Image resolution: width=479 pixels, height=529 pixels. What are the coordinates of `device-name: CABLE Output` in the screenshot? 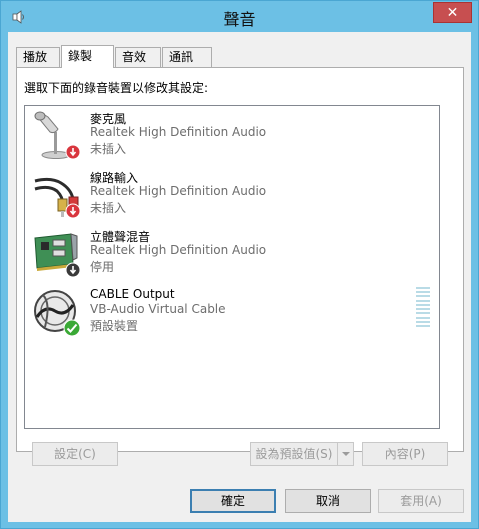 It's located at (132, 294).